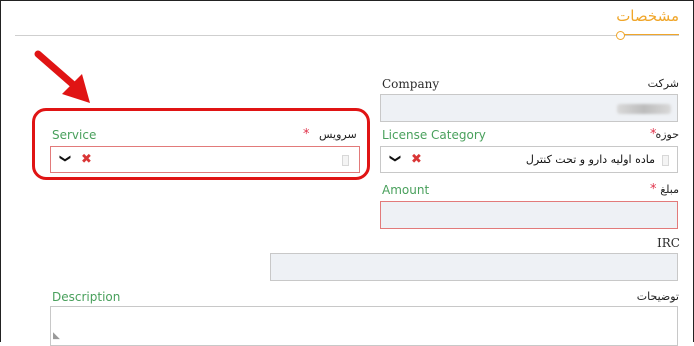  Describe the element at coordinates (669, 189) in the screenshot. I see `amount-label-fa: مبلغ` at that location.